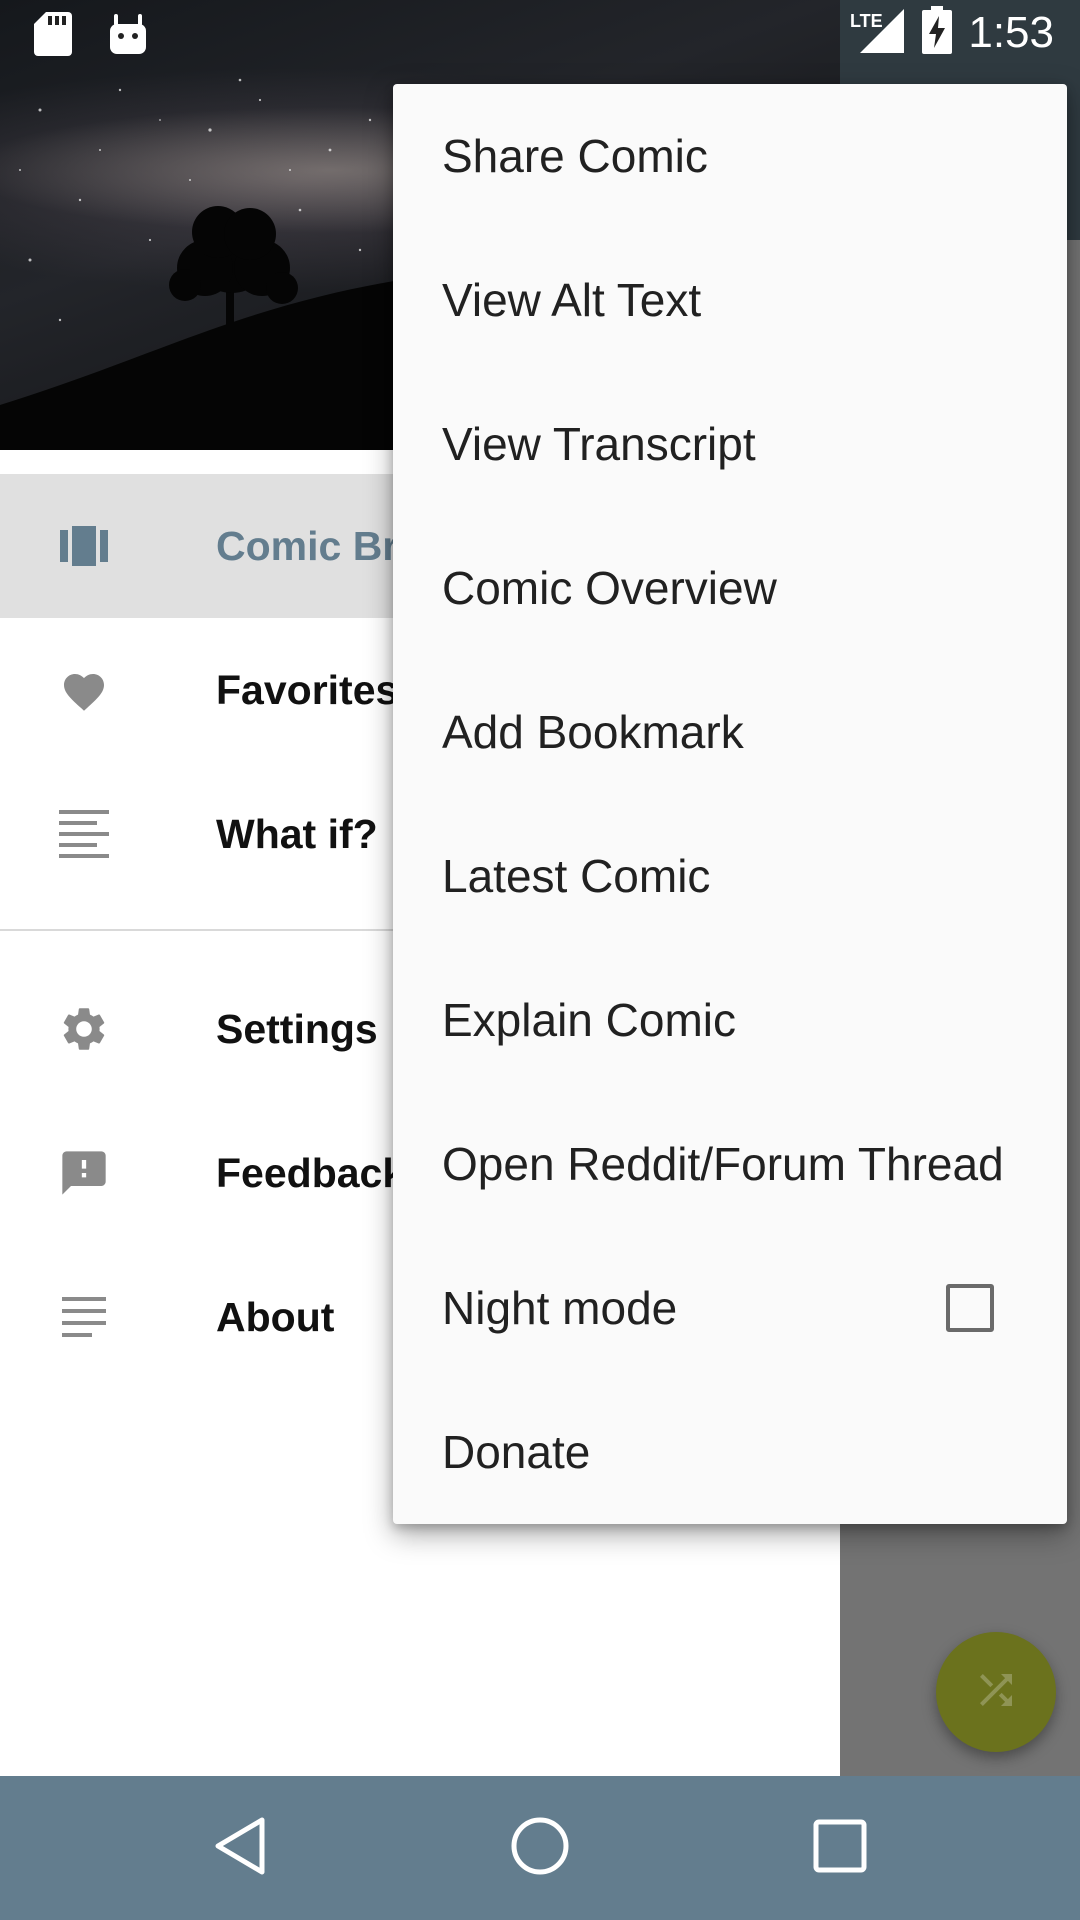 Image resolution: width=1080 pixels, height=1920 pixels. I want to click on menu-item-add-bookmark: Add Bookmark, so click(730, 732).